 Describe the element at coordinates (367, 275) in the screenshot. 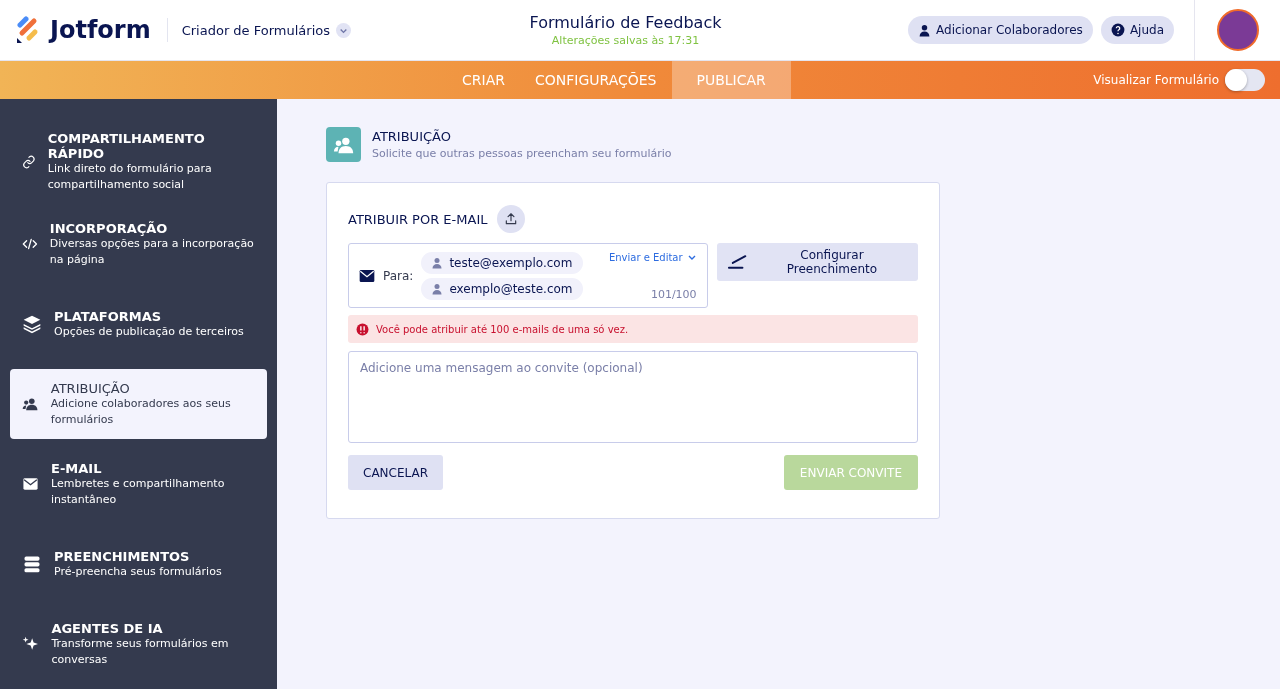

I see `mail-icon` at that location.